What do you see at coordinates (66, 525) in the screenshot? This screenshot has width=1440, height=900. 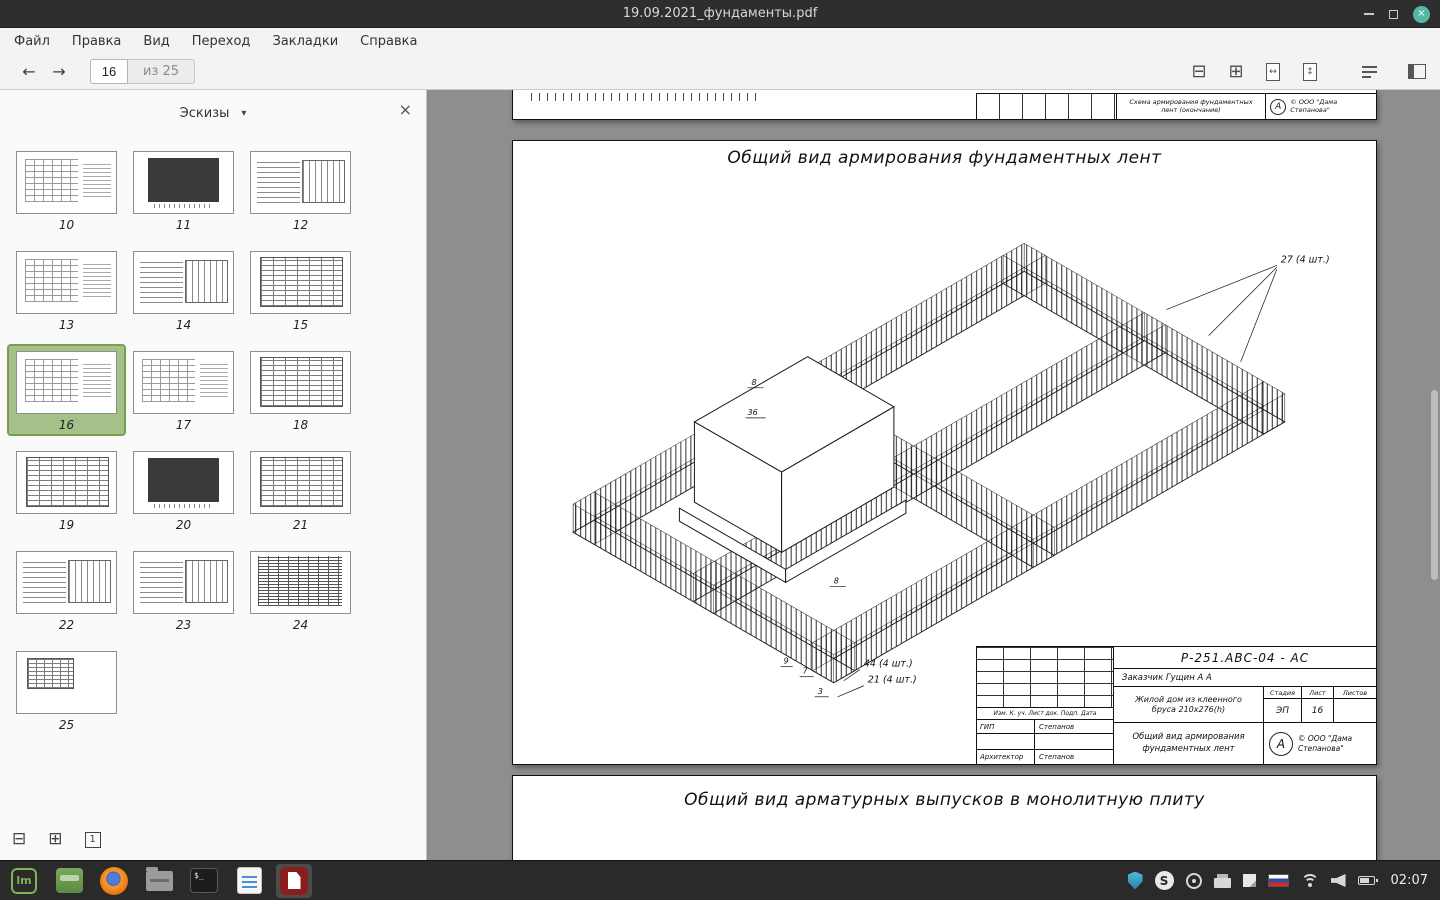 I see `thumbnail-page-number: 19` at bounding box center [66, 525].